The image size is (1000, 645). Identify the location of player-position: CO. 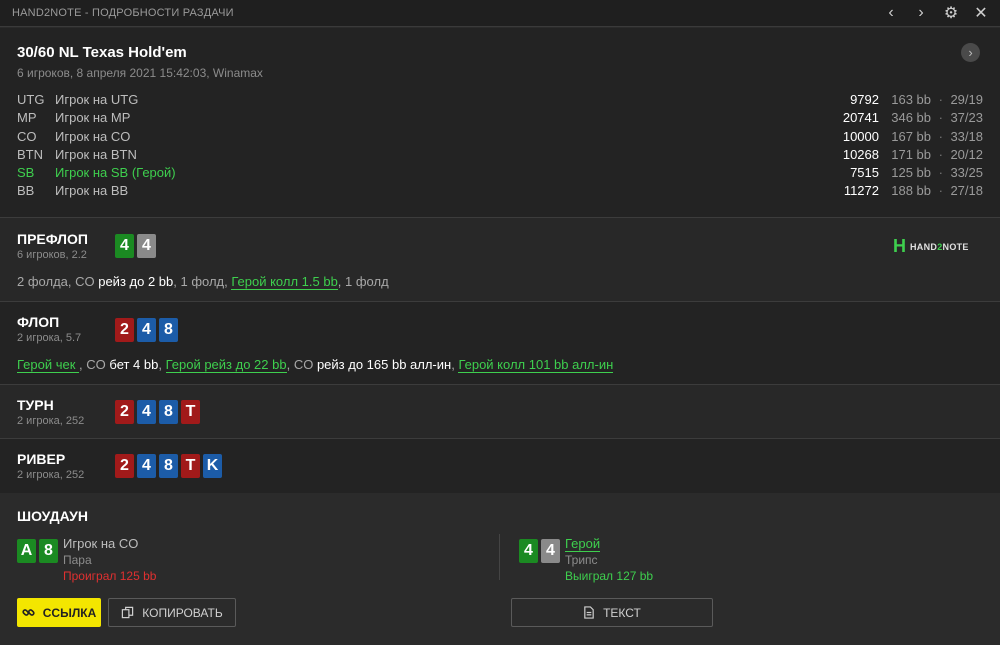
(27, 136).